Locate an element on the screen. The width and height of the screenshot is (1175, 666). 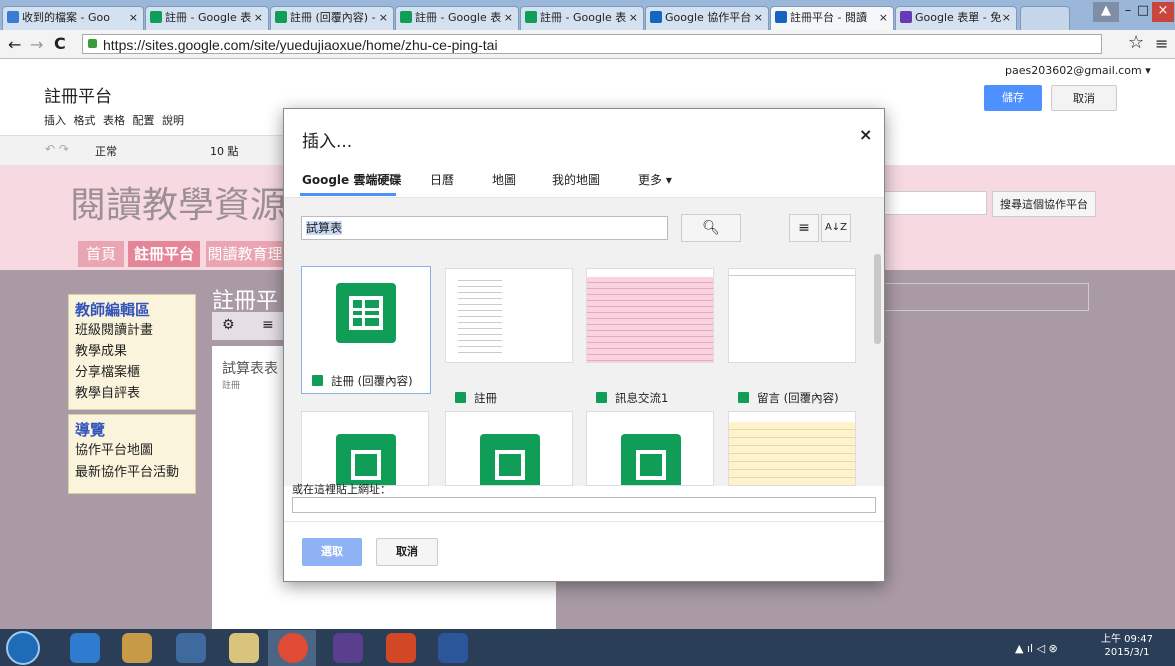
file-label: 註冊 is located at coordinates (476, 398).